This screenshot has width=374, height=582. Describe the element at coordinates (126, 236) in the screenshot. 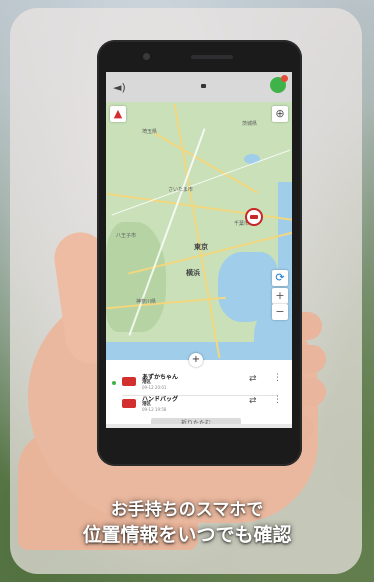

I see `map-label-area-w: 八王子市` at that location.